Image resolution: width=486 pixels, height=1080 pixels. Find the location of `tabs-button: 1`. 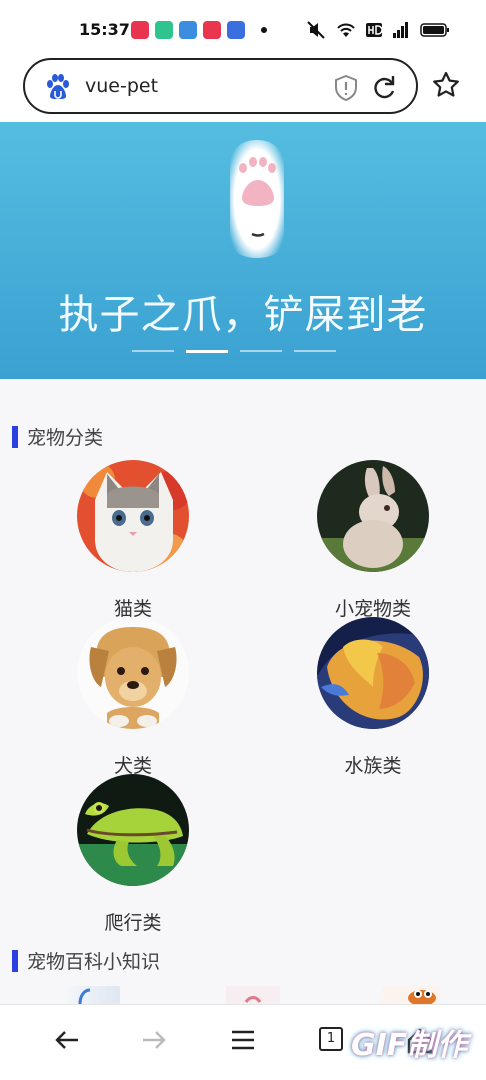

tabs-button: 1 is located at coordinates (331, 1039).